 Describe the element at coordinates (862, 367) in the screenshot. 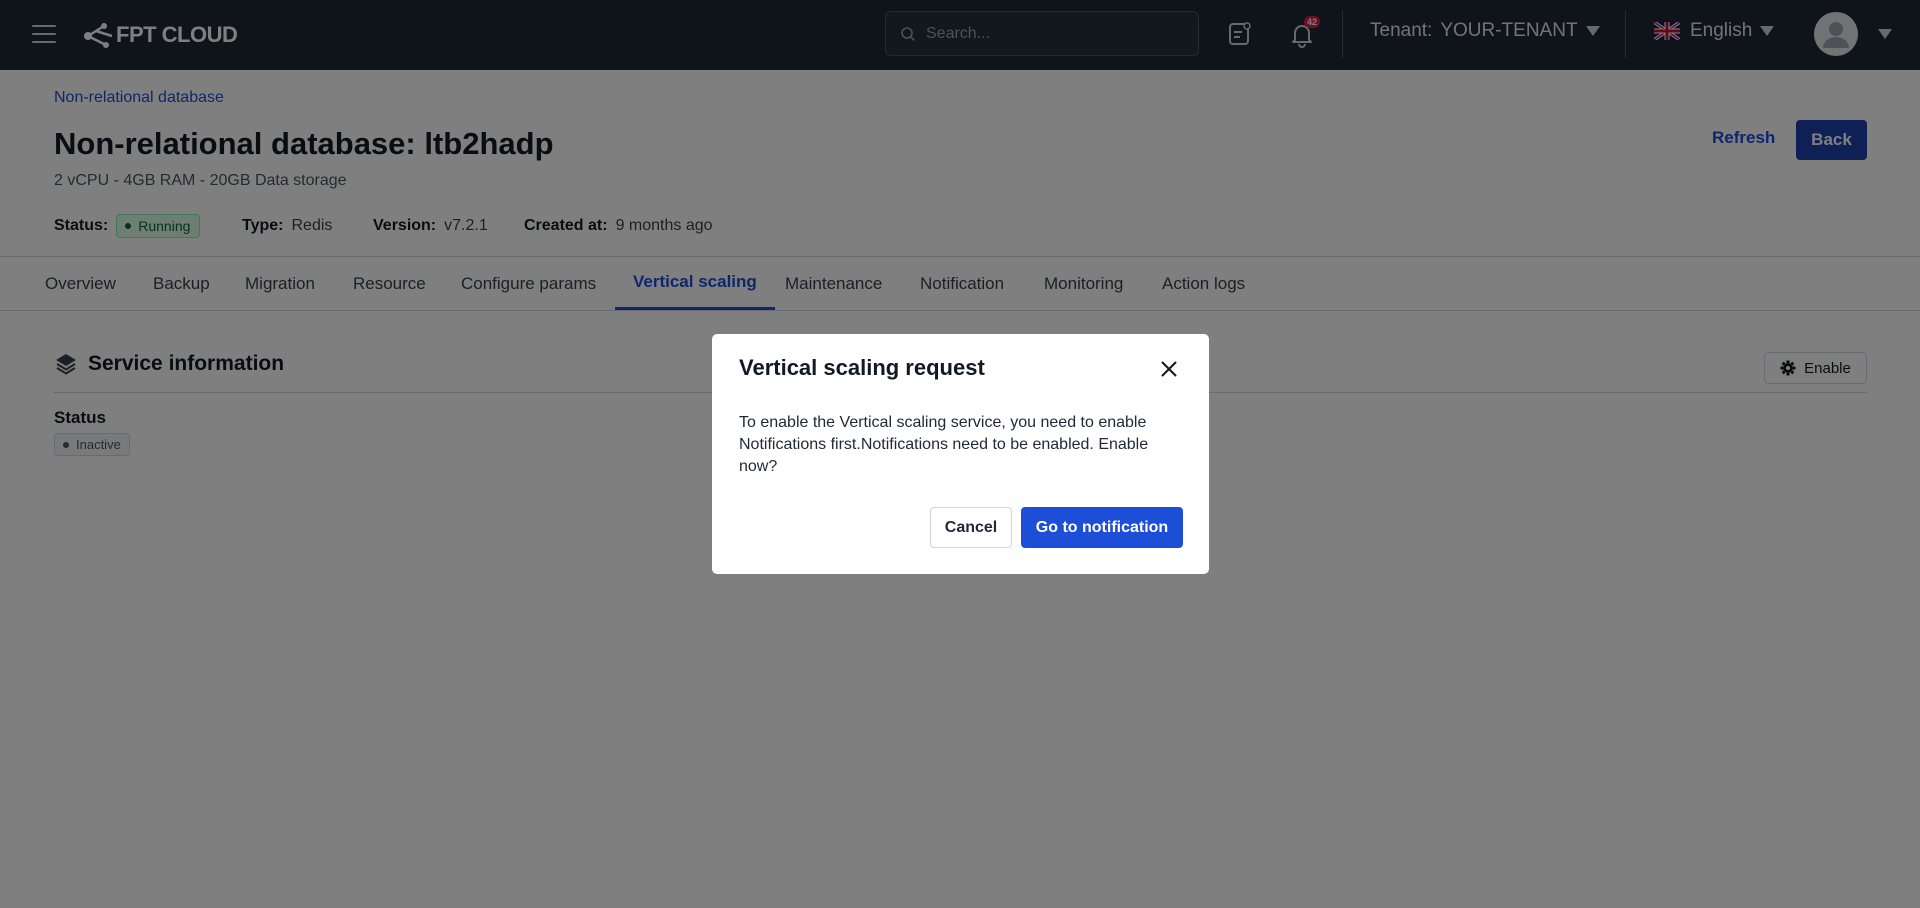

I see `dialog-title: Vertical scaling request` at that location.